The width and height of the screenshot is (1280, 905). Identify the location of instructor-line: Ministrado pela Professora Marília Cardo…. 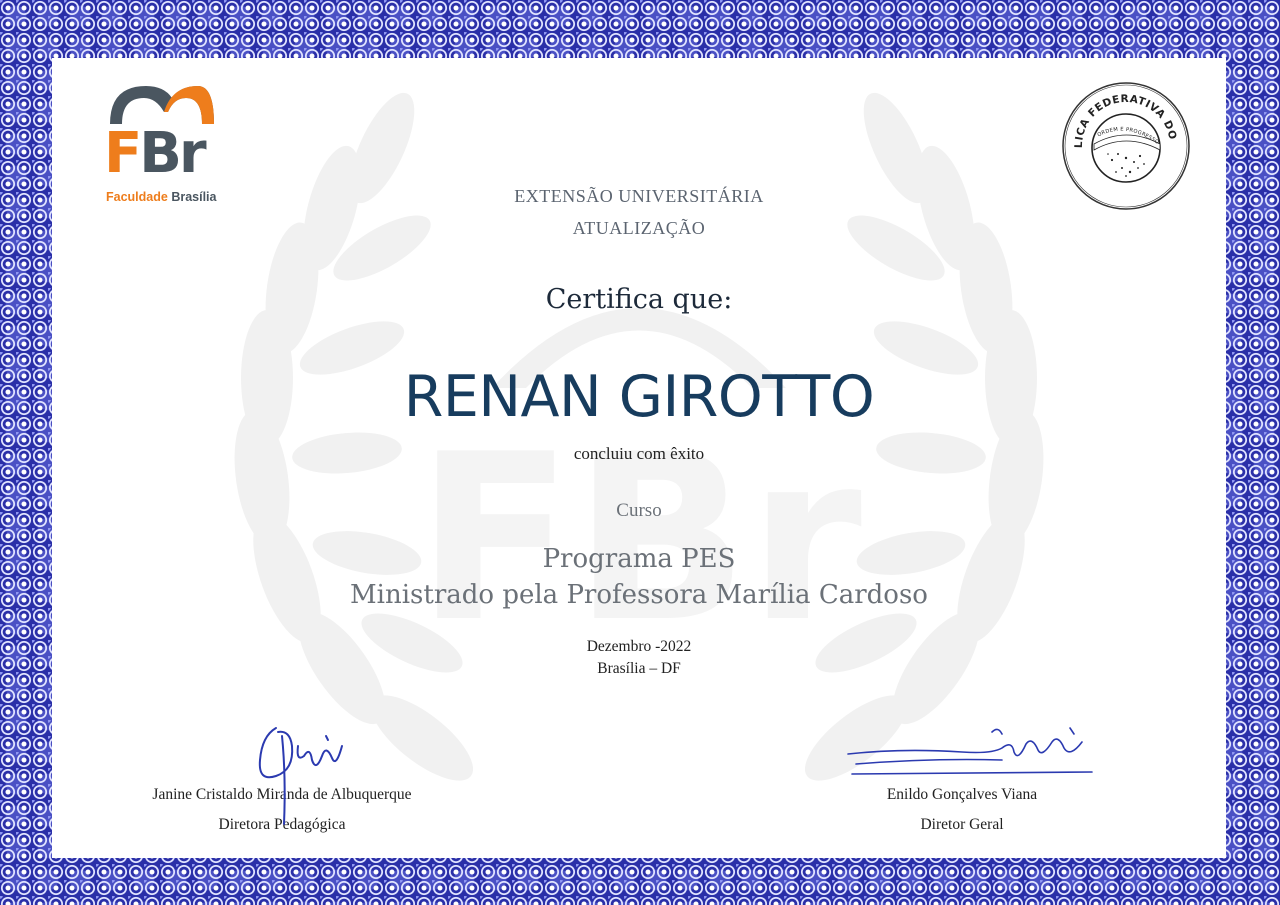
(639, 595).